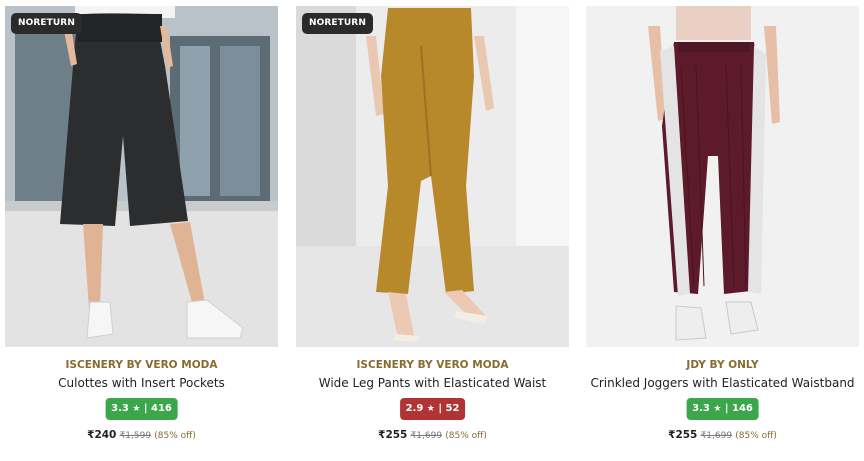 This screenshot has height=461, width=864. I want to click on rating-badge: 3.3 ★ | 146, so click(722, 409).